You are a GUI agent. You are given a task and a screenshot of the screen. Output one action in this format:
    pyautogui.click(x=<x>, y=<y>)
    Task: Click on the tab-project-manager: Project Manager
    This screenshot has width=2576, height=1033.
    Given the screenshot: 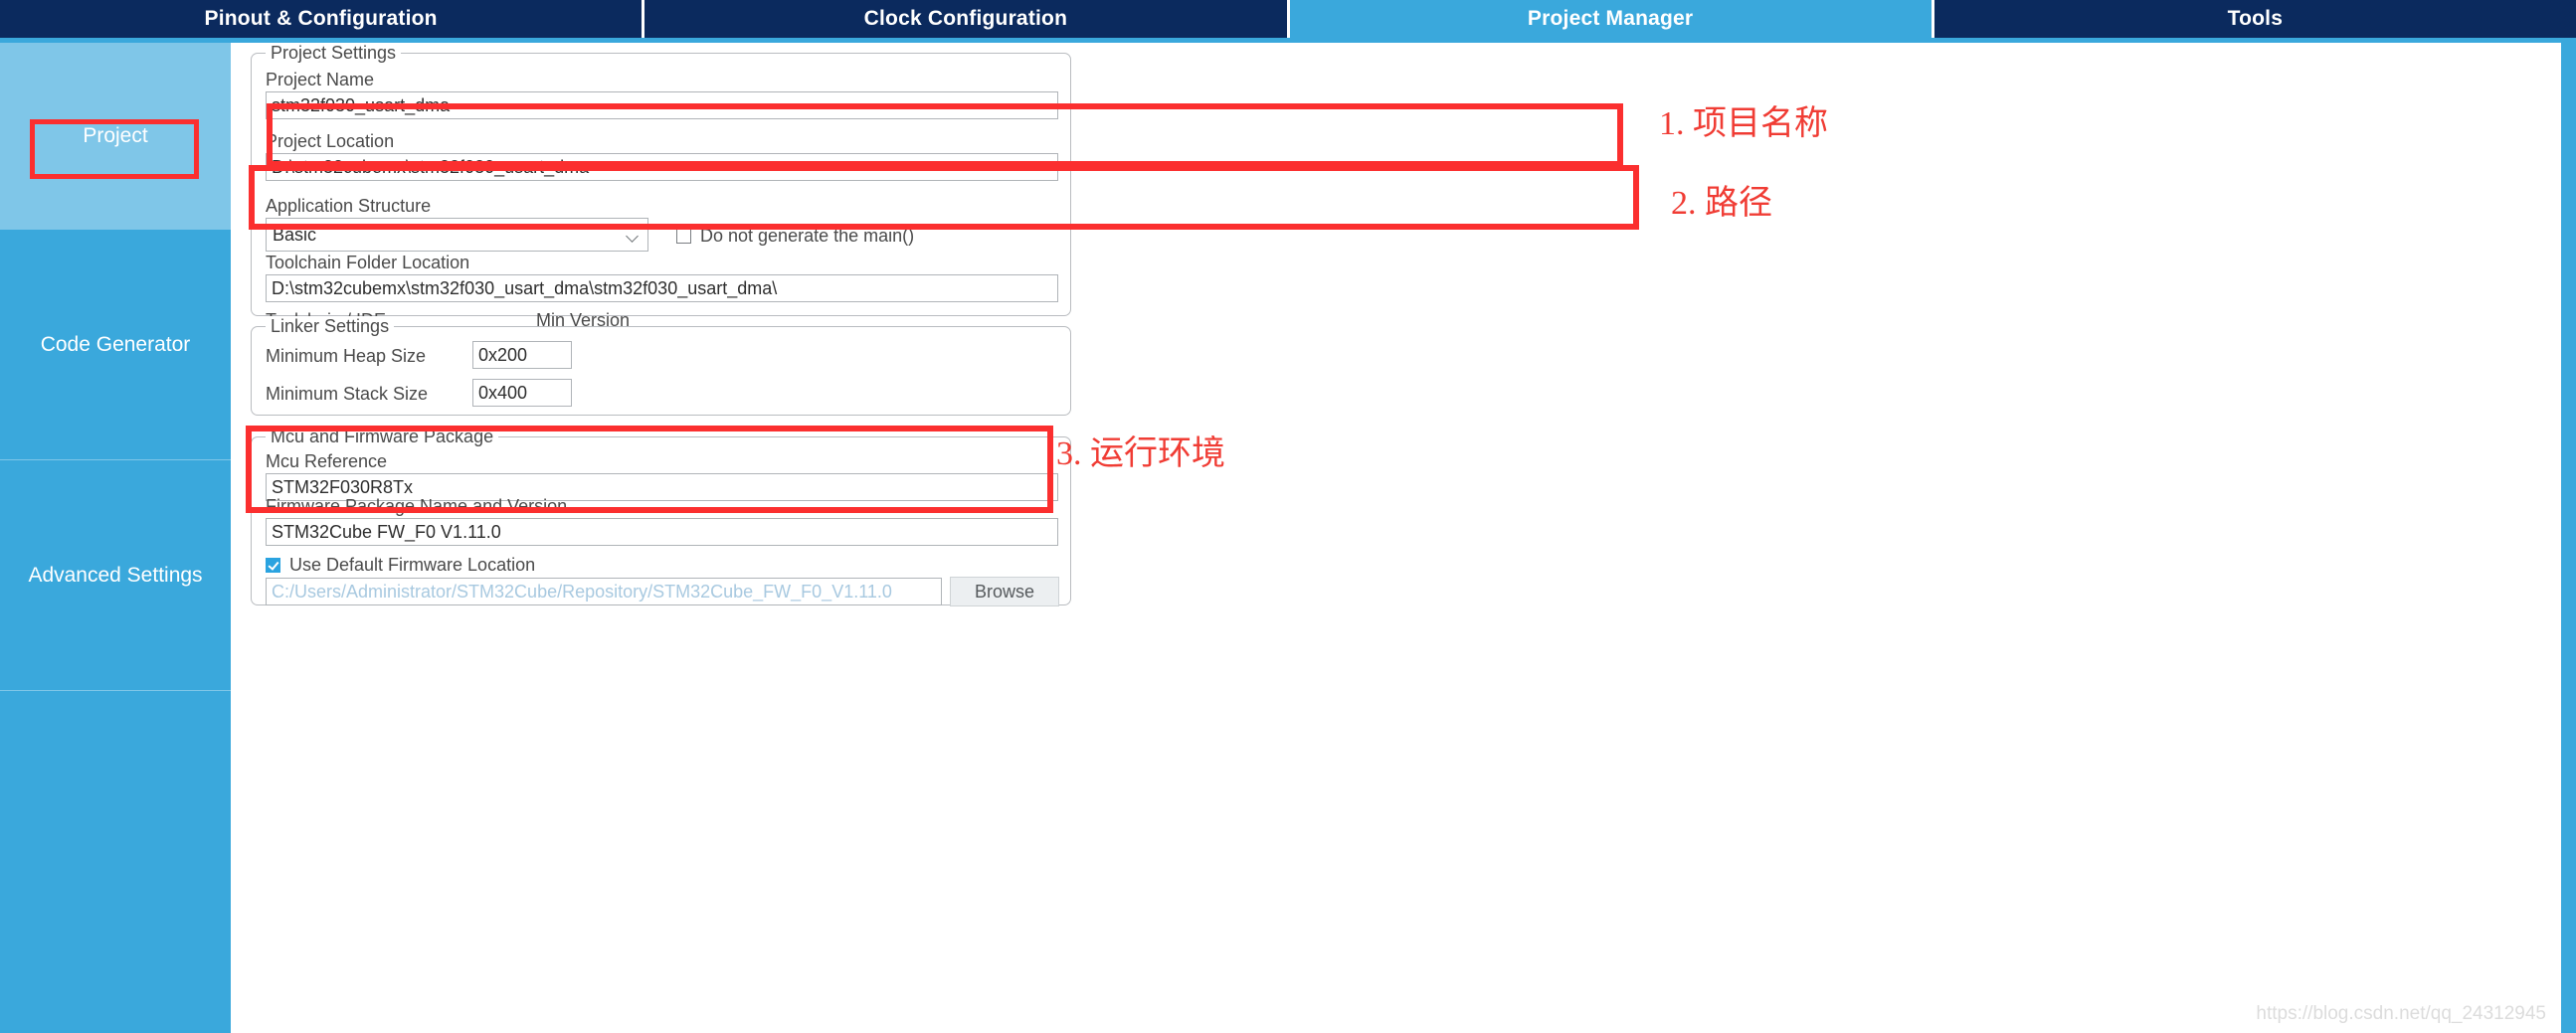 What is the action you would take?
    pyautogui.click(x=1611, y=19)
    